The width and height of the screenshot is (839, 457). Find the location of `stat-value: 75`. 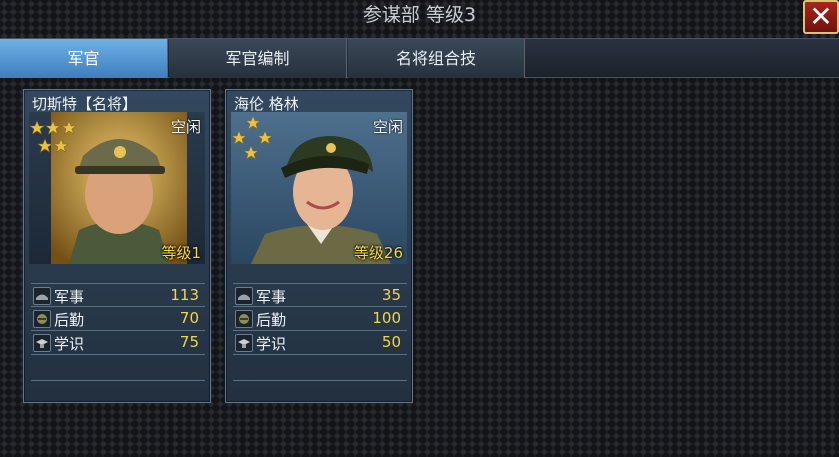

stat-value: 75 is located at coordinates (189, 342).